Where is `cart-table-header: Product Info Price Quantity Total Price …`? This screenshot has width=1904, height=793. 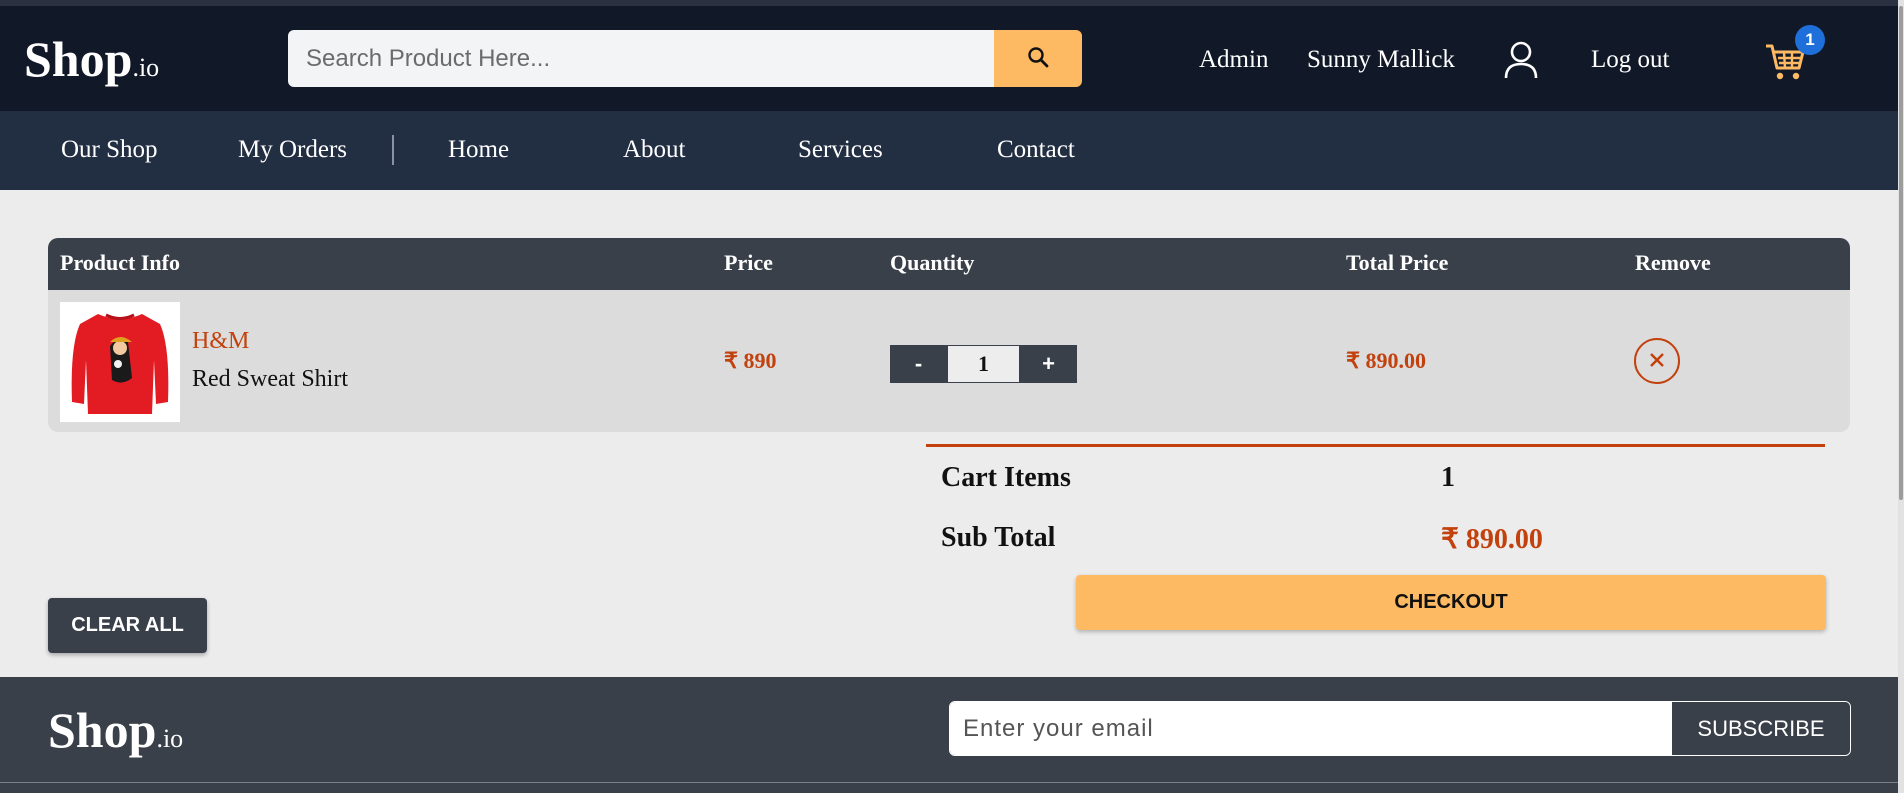 cart-table-header: Product Info Price Quantity Total Price … is located at coordinates (949, 264).